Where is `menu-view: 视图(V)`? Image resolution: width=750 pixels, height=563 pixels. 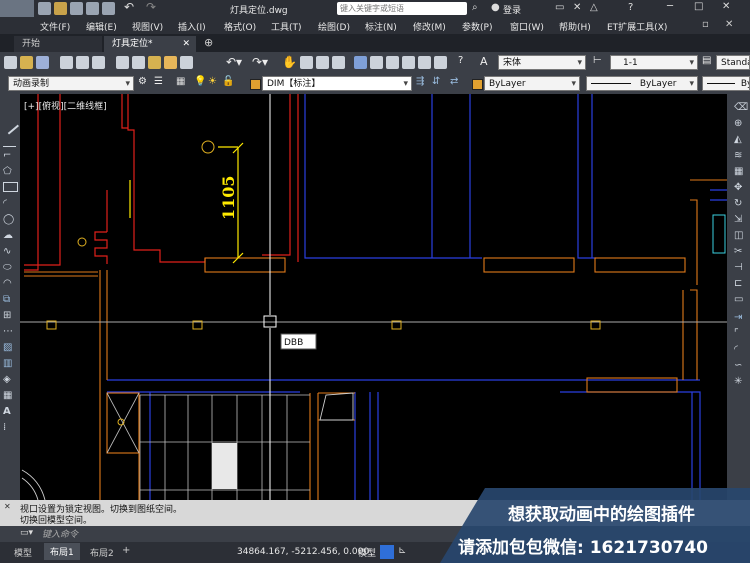 menu-view: 视图(V) is located at coordinates (147, 26).